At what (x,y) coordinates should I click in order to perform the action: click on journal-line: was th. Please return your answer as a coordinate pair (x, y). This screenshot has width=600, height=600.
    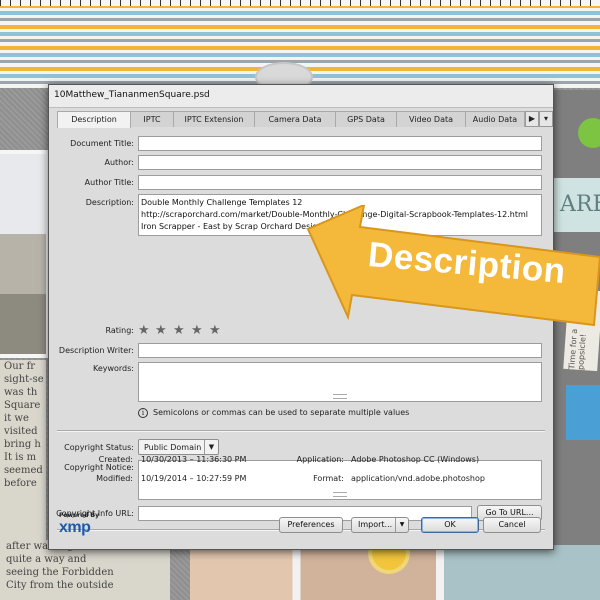
    Looking at the image, I should click on (21, 392).